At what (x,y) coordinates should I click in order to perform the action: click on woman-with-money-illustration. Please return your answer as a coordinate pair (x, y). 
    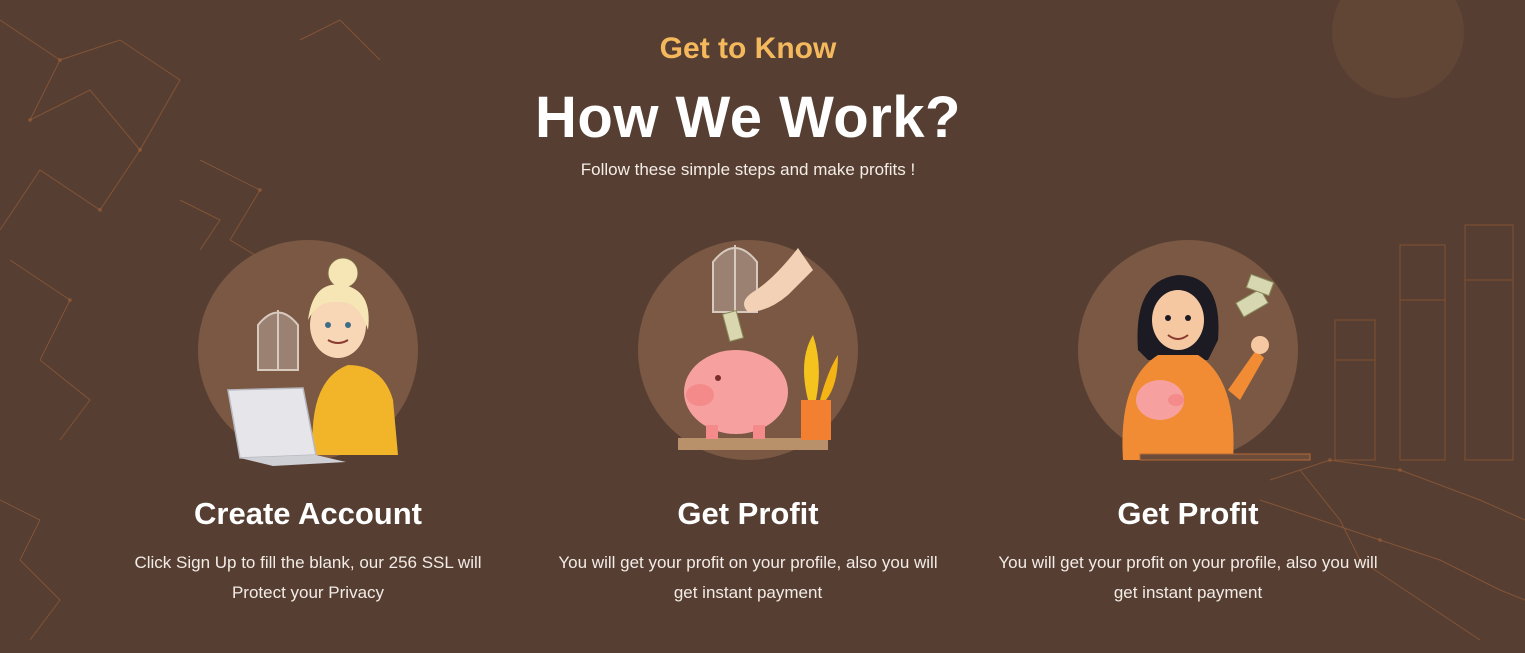
    Looking at the image, I should click on (1216, 367).